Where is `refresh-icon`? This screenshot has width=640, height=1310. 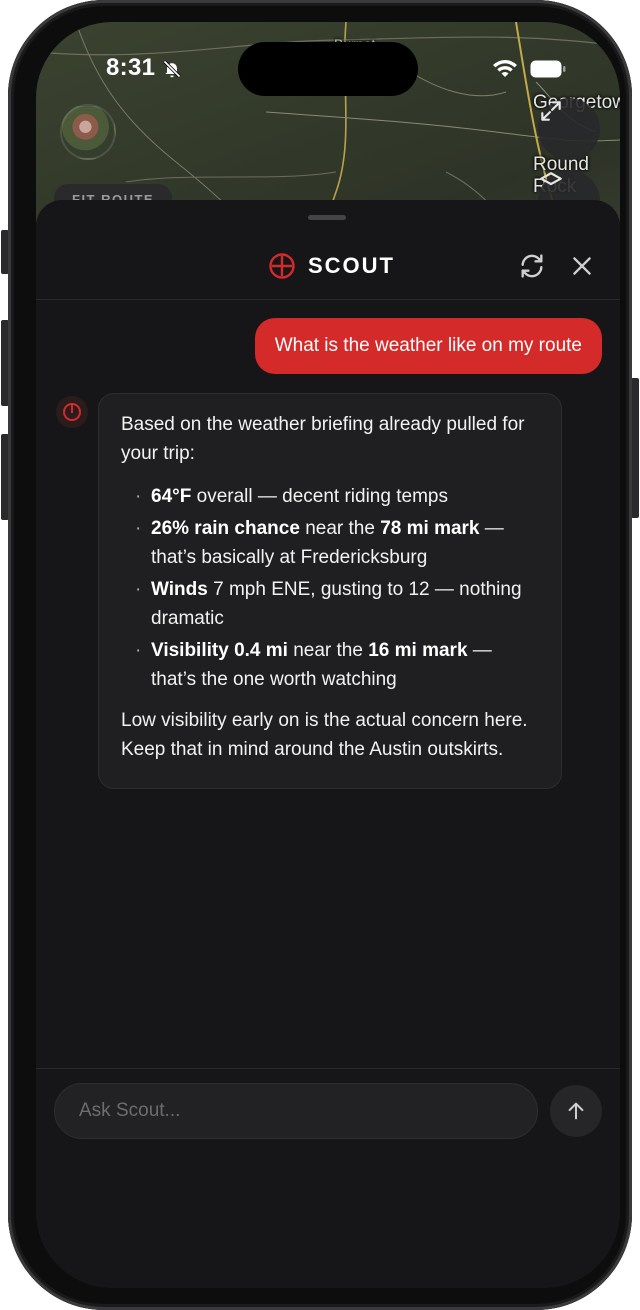
refresh-icon is located at coordinates (532, 266).